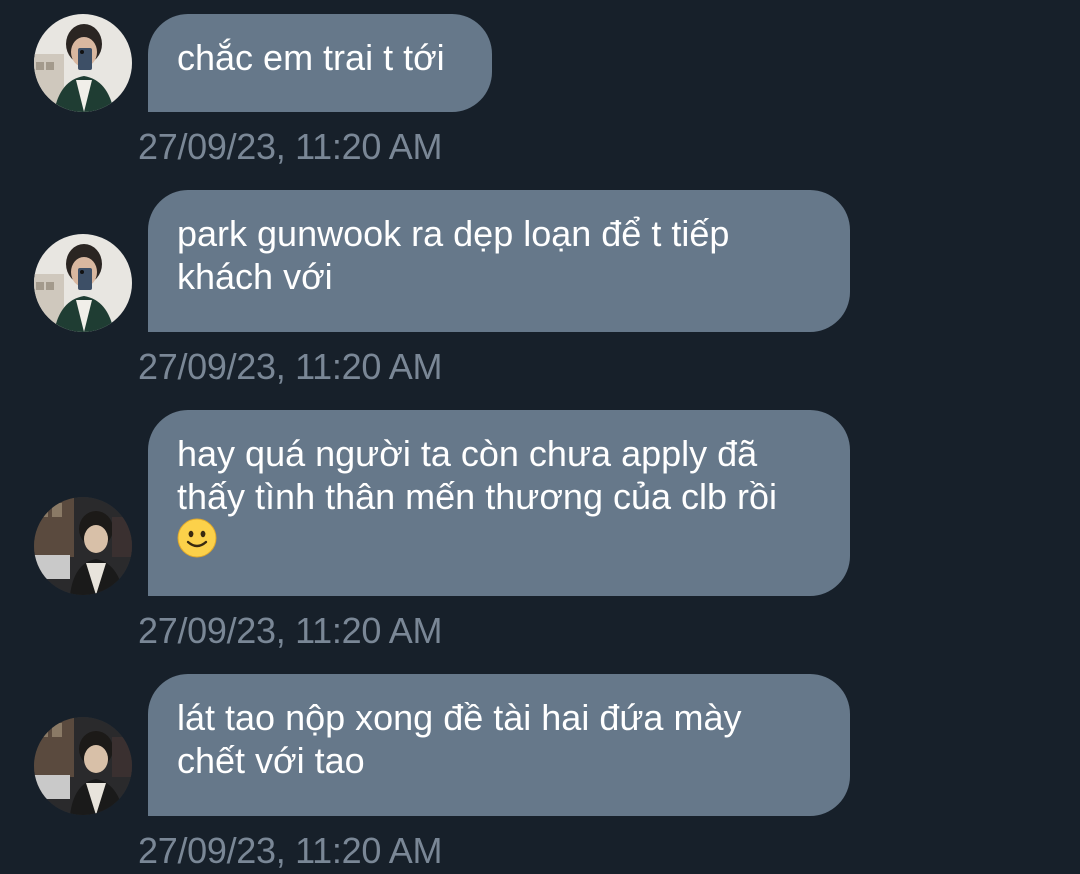 This screenshot has height=874, width=1080. What do you see at coordinates (197, 538) in the screenshot?
I see `slightly-smiling-face-icon` at bounding box center [197, 538].